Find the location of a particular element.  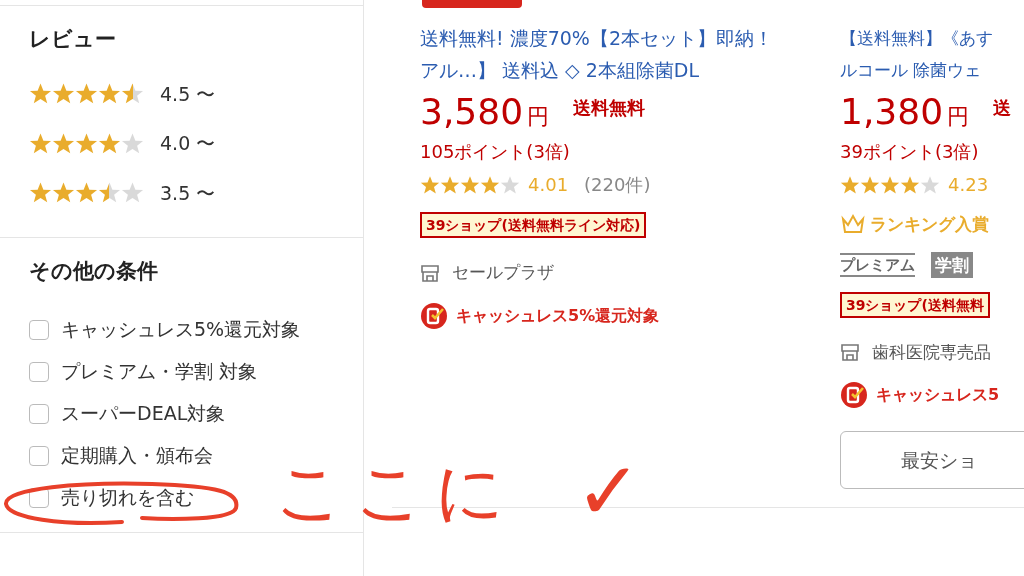

shipping-line-badge: 39ショップ(送料無料ライン対応) is located at coordinates (533, 225).